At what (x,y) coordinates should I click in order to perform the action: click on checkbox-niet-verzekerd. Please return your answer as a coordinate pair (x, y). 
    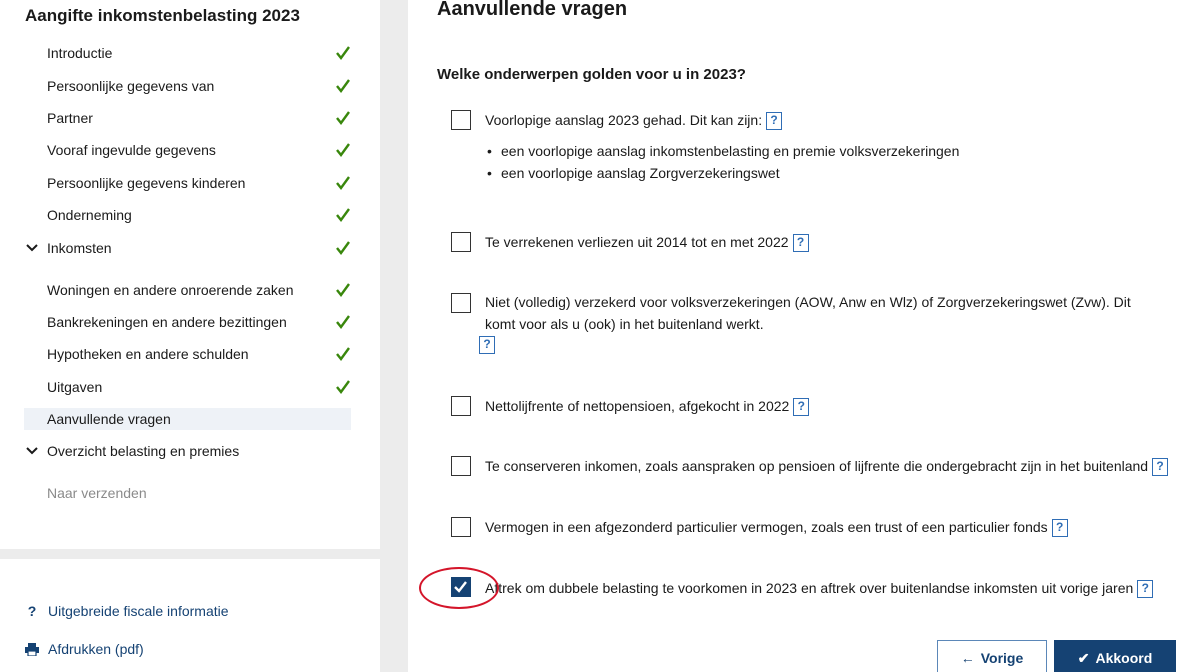
    Looking at the image, I should click on (461, 303).